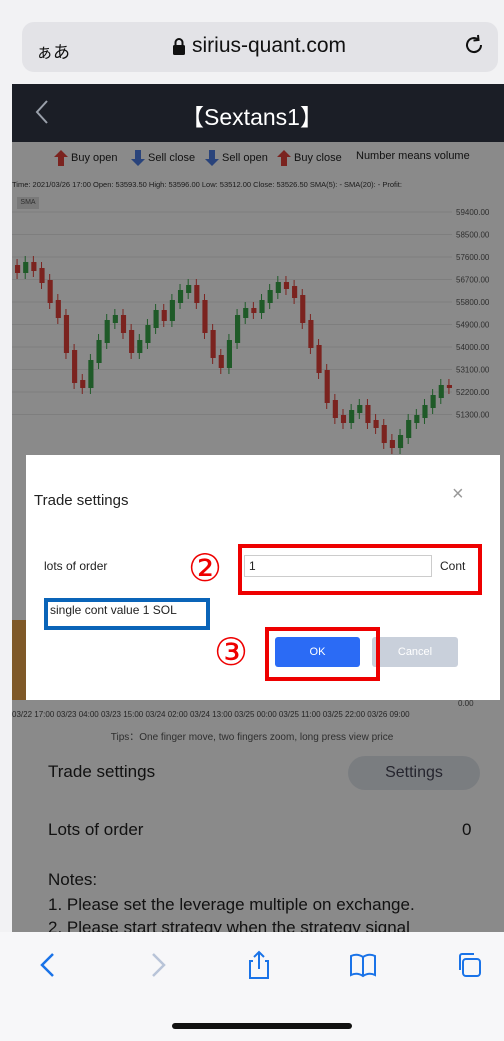 The height and width of the screenshot is (1041, 504). Describe the element at coordinates (127, 614) in the screenshot. I see `annotation-box-contract-value` at that location.